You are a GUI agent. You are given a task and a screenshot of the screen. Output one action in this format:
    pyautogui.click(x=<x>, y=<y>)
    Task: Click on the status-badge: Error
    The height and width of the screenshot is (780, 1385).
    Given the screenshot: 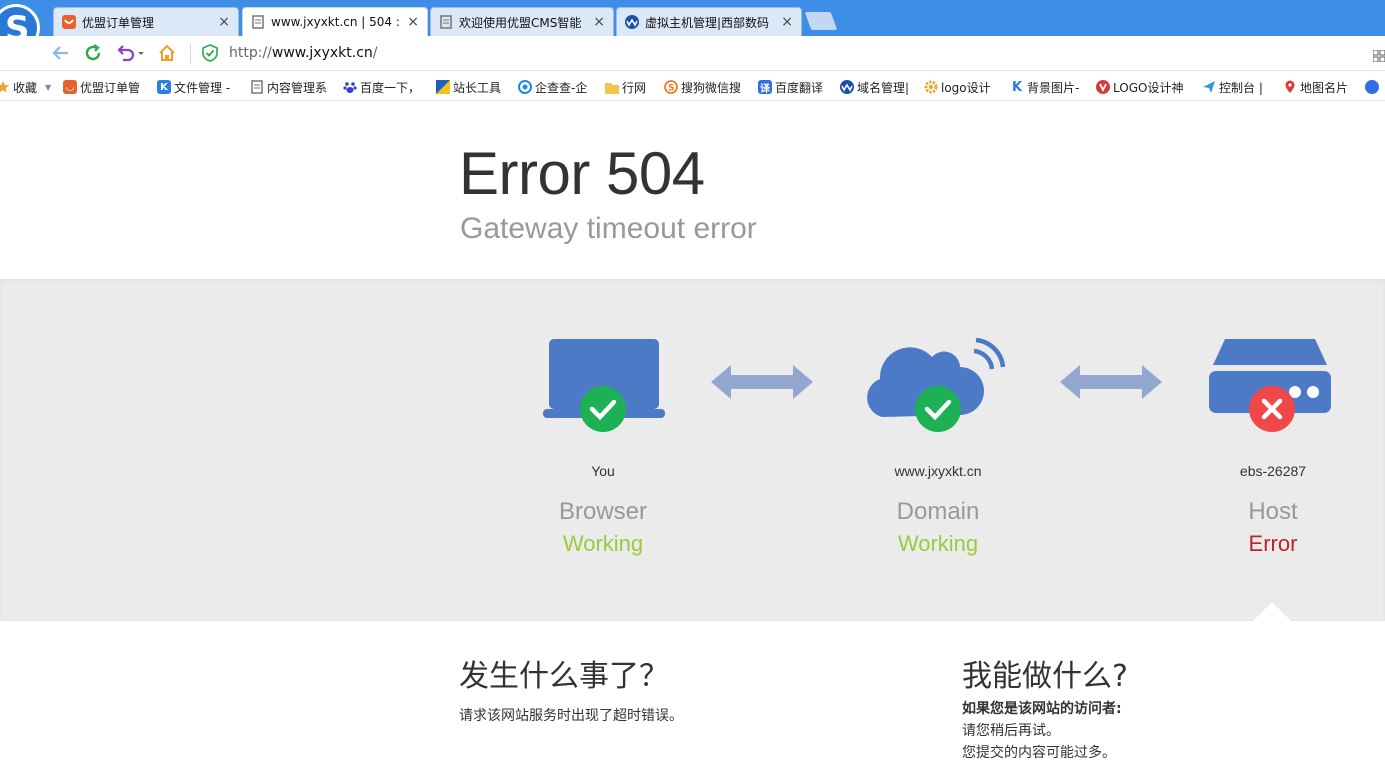 What is the action you would take?
    pyautogui.click(x=1273, y=543)
    